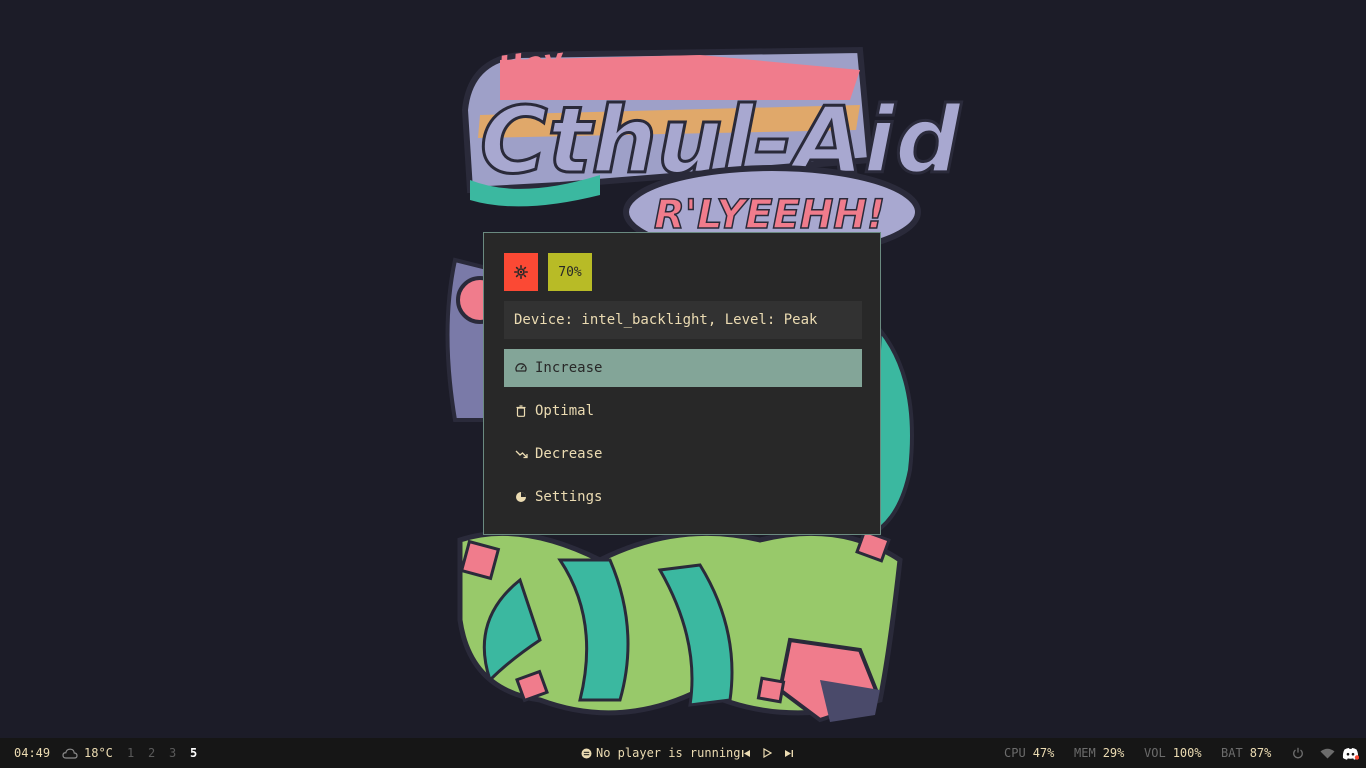 The height and width of the screenshot is (768, 1366). What do you see at coordinates (1155, 753) in the screenshot?
I see `vol-label: VOL` at bounding box center [1155, 753].